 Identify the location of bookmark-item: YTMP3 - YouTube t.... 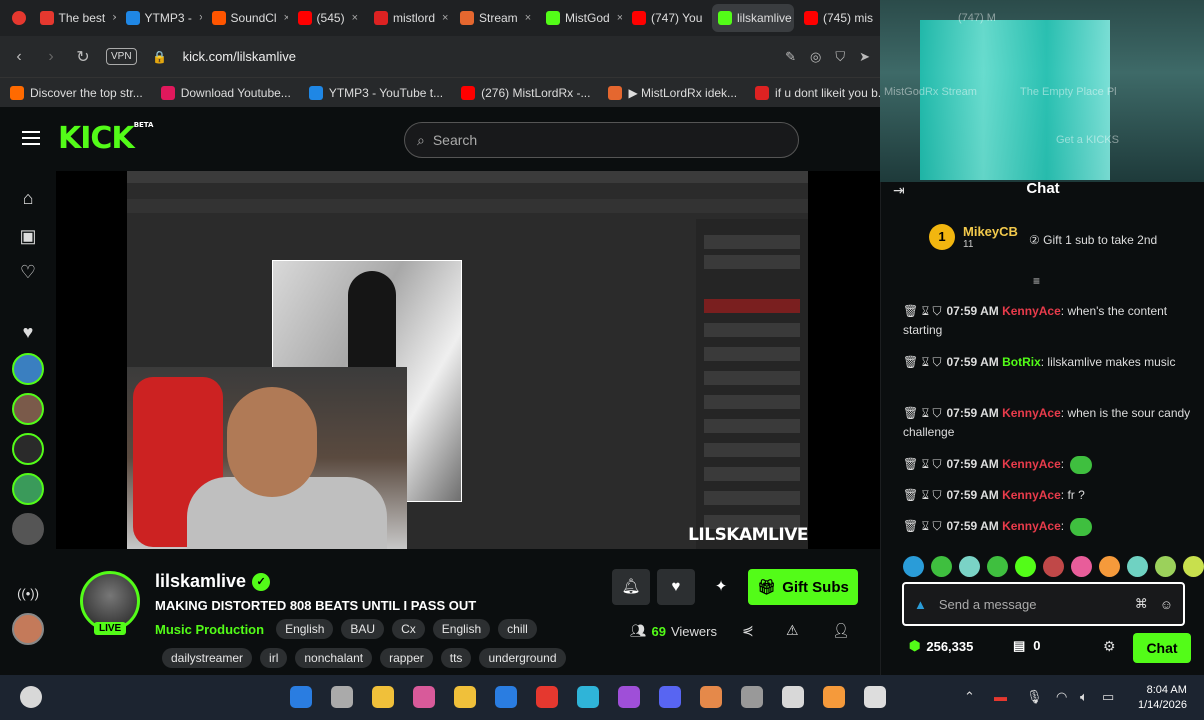
(375, 92).